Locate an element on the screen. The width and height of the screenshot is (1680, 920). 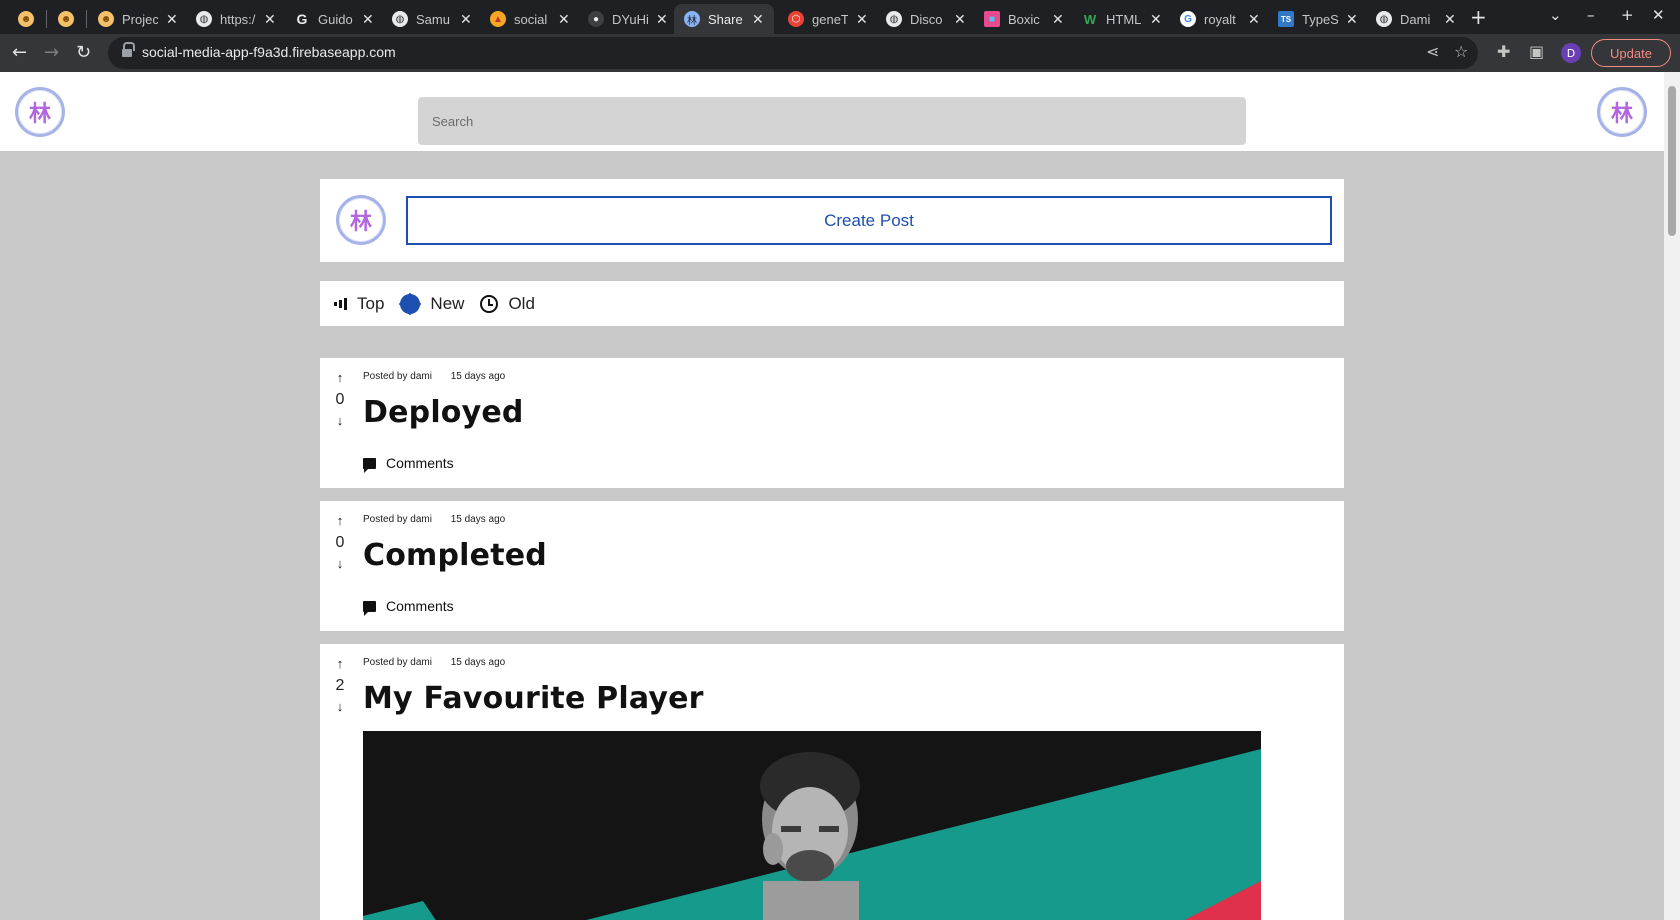
browser-tab-active: 林 Share ✕ is located at coordinates (724, 19).